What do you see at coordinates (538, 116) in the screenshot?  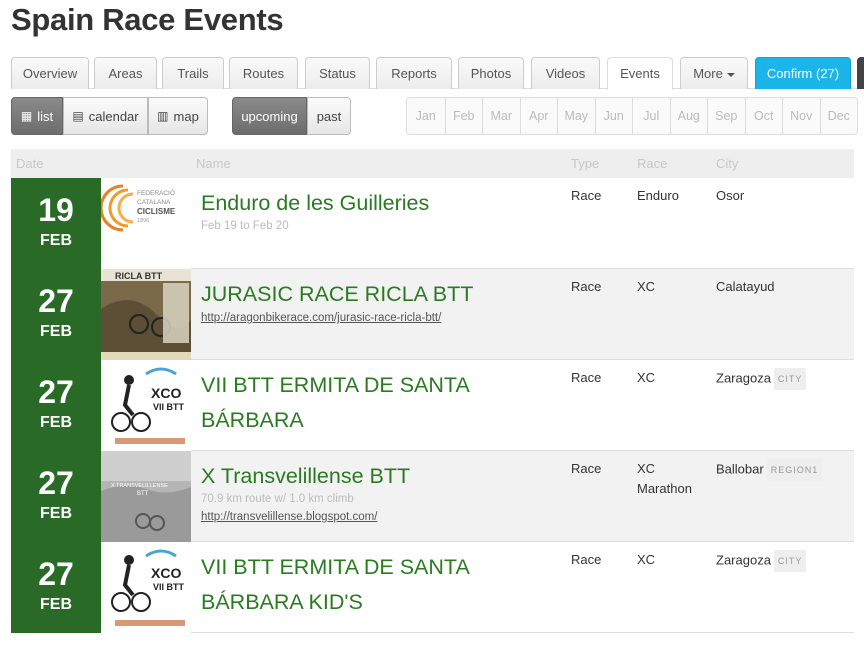 I see `month-apr: Apr` at bounding box center [538, 116].